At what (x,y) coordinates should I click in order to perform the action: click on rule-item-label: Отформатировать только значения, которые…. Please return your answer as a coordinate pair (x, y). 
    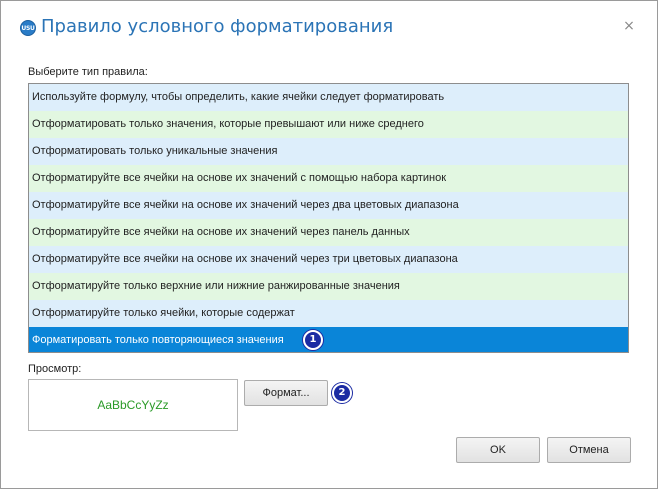
    Looking at the image, I should click on (228, 124).